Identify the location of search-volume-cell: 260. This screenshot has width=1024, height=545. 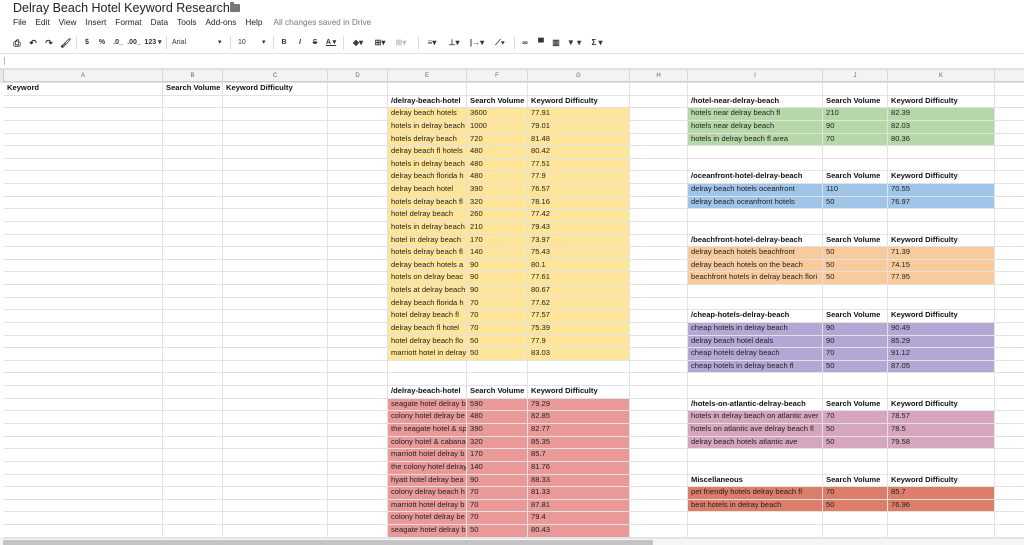
(497, 214).